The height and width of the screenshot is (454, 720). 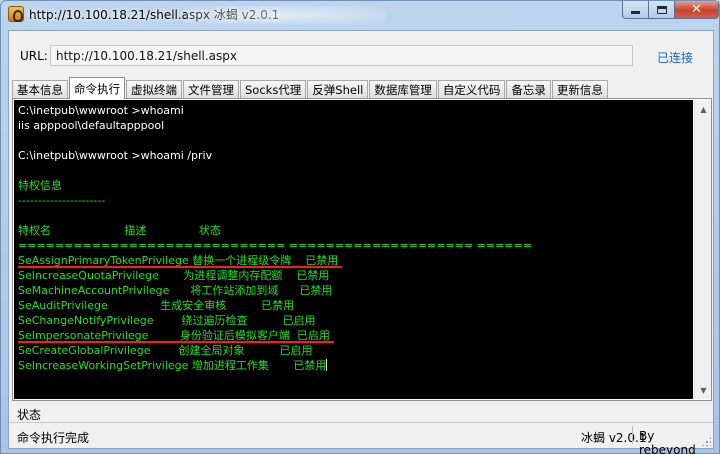 I want to click on minimize-button, so click(x=635, y=10).